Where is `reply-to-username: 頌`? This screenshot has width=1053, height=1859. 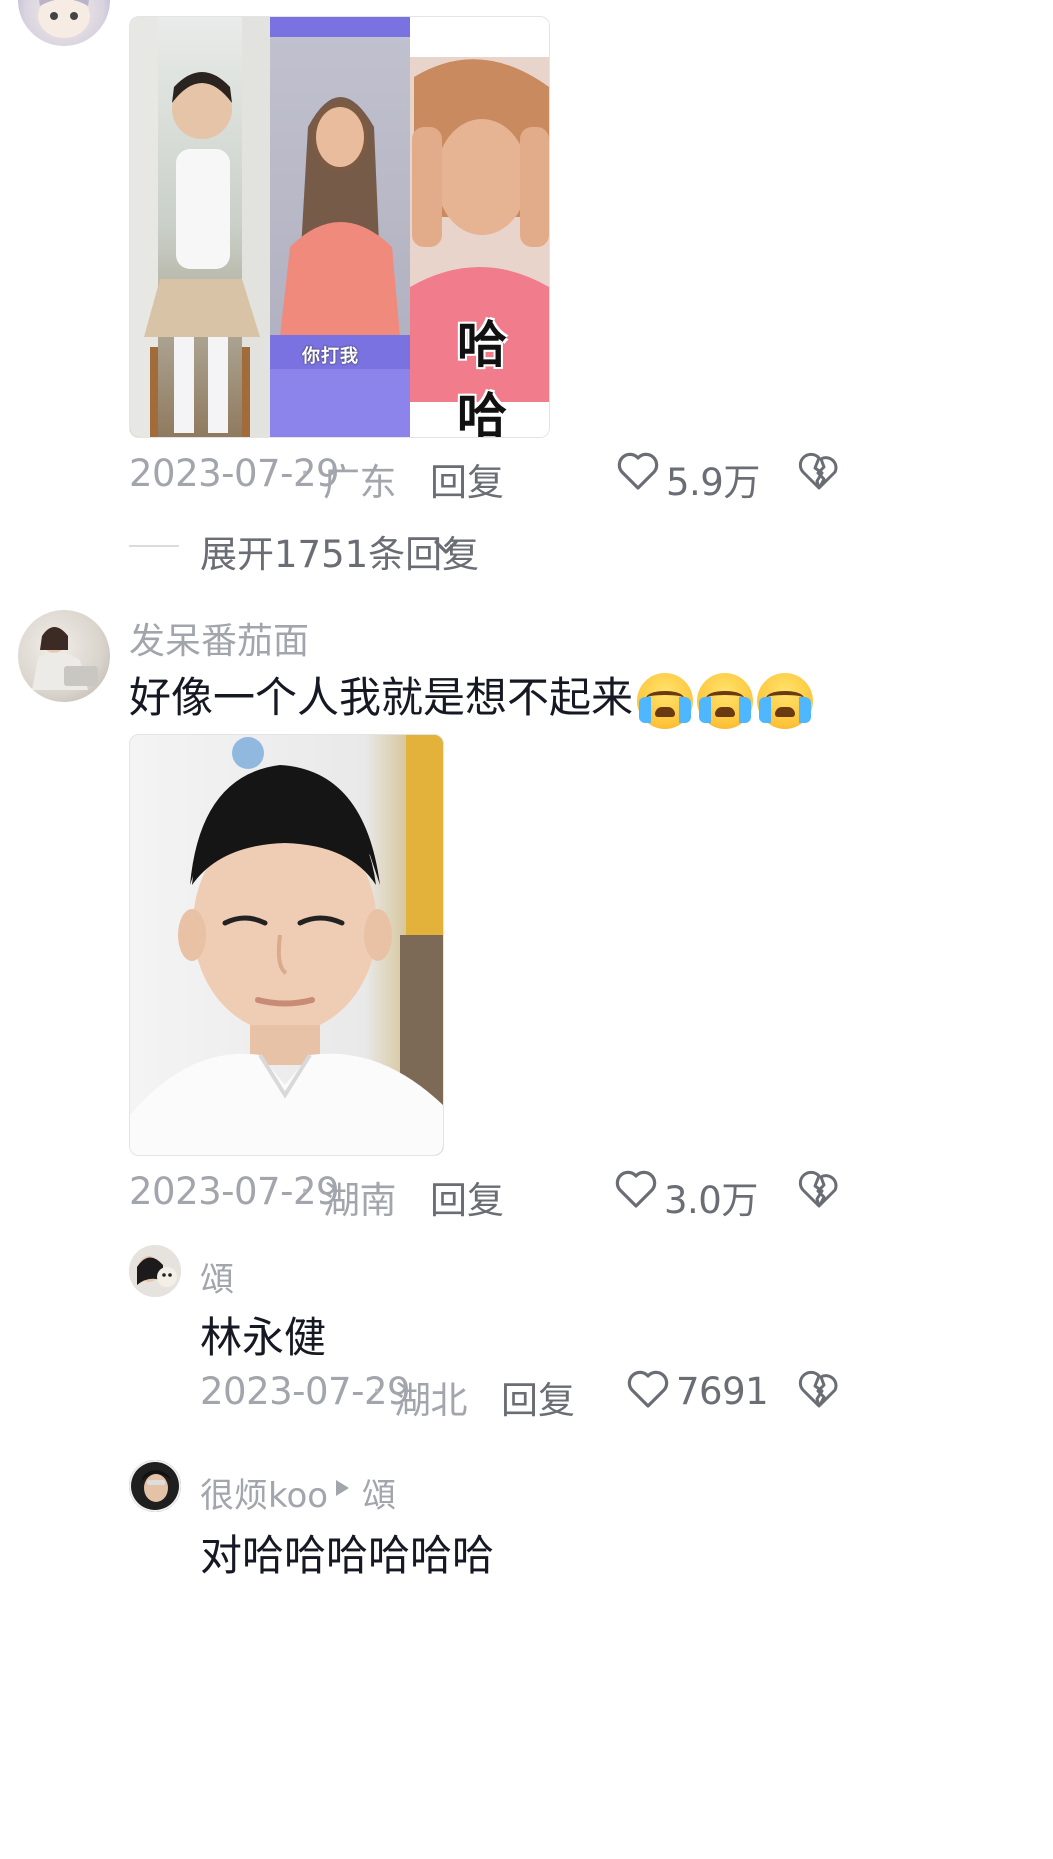
reply-to-username: 頌 is located at coordinates (379, 1492).